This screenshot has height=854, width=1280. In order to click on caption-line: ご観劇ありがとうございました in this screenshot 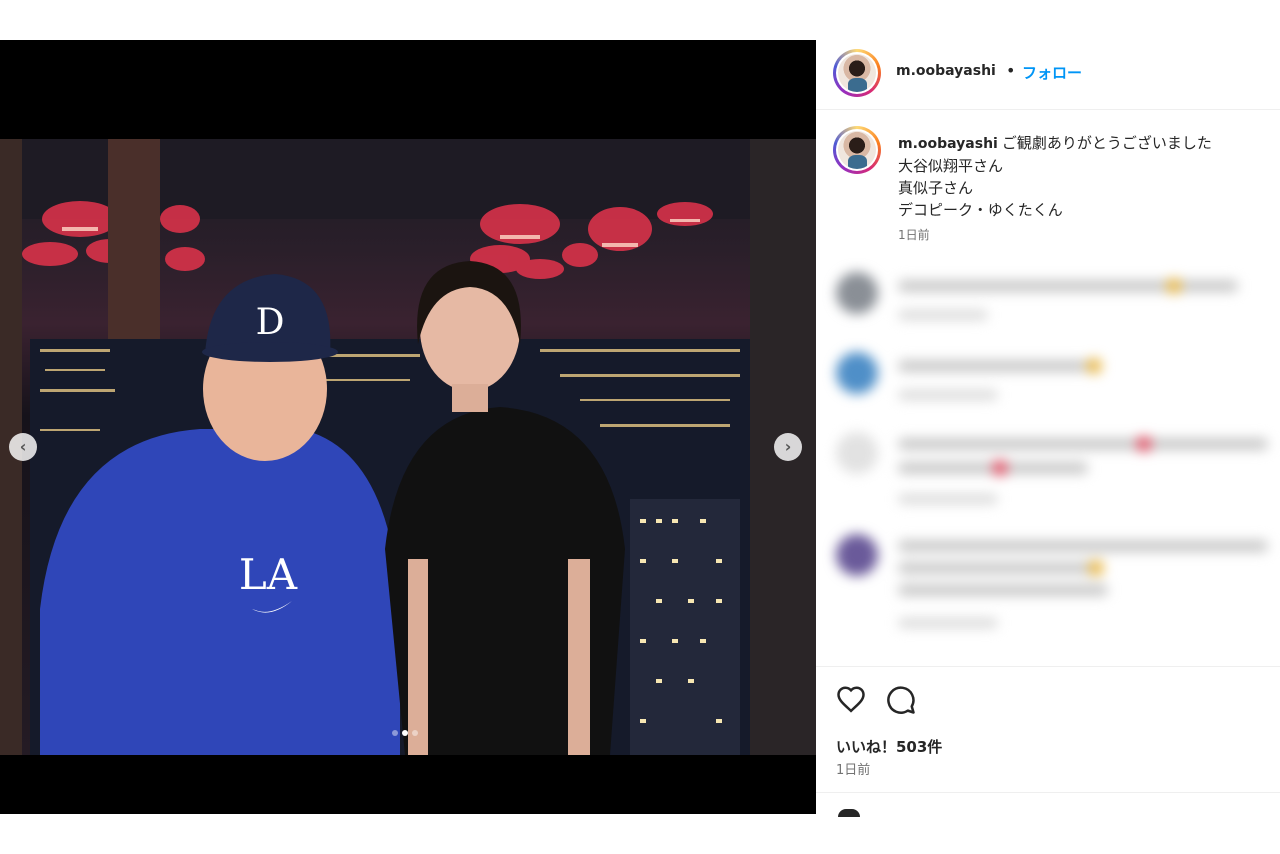, I will do `click(1106, 143)`.